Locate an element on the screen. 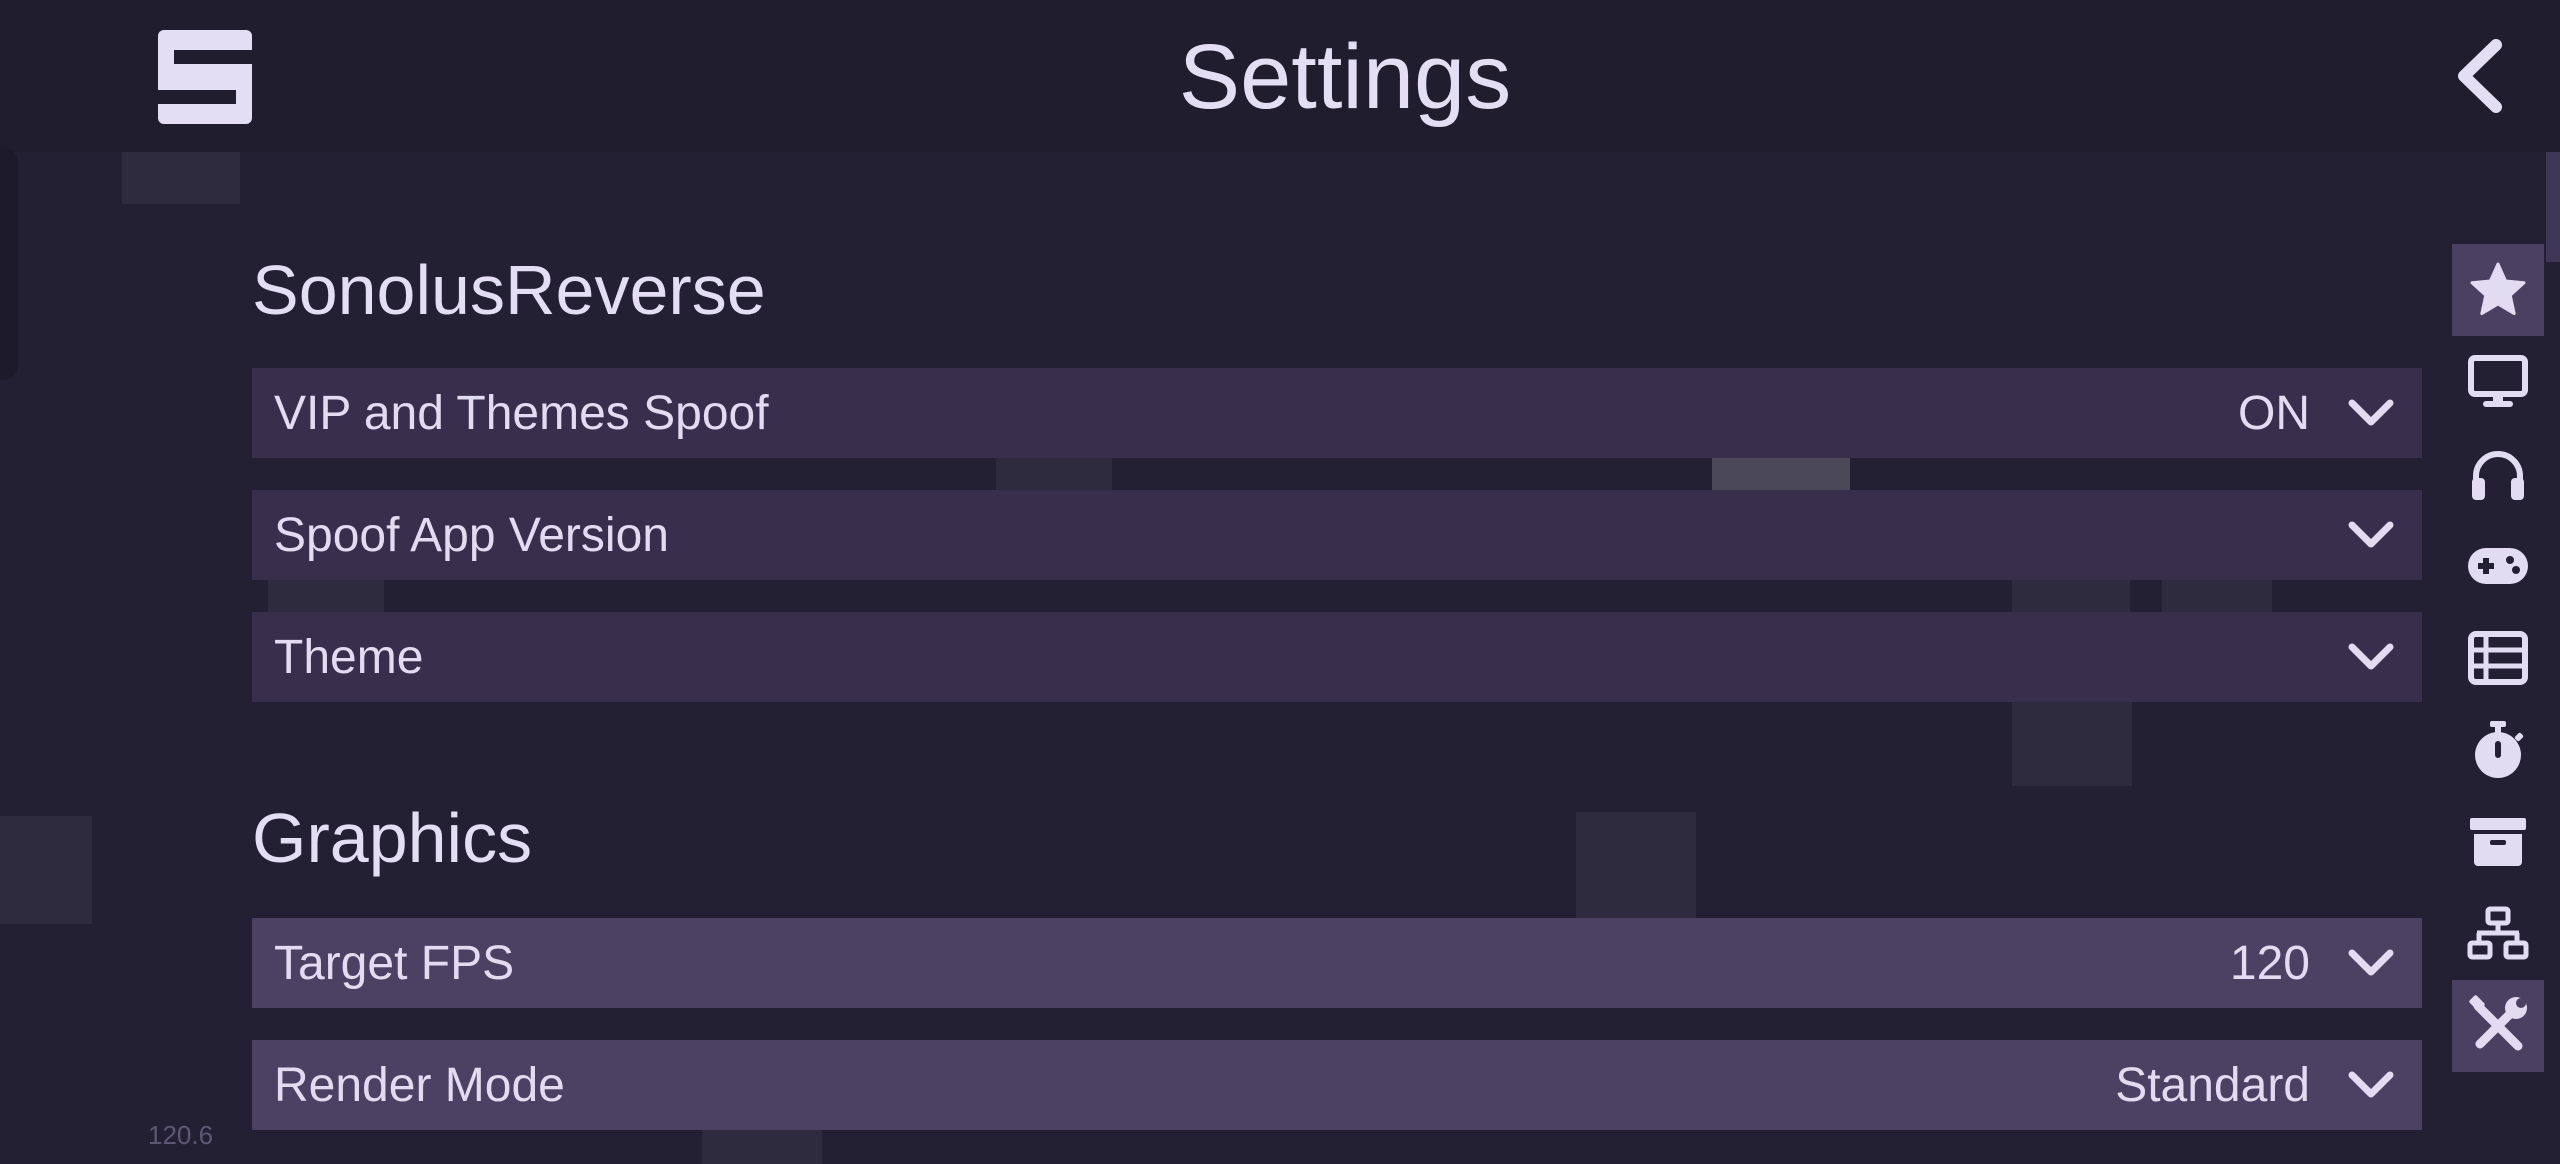 This screenshot has width=2560, height=1164. side-nav is located at coordinates (2498, 658).